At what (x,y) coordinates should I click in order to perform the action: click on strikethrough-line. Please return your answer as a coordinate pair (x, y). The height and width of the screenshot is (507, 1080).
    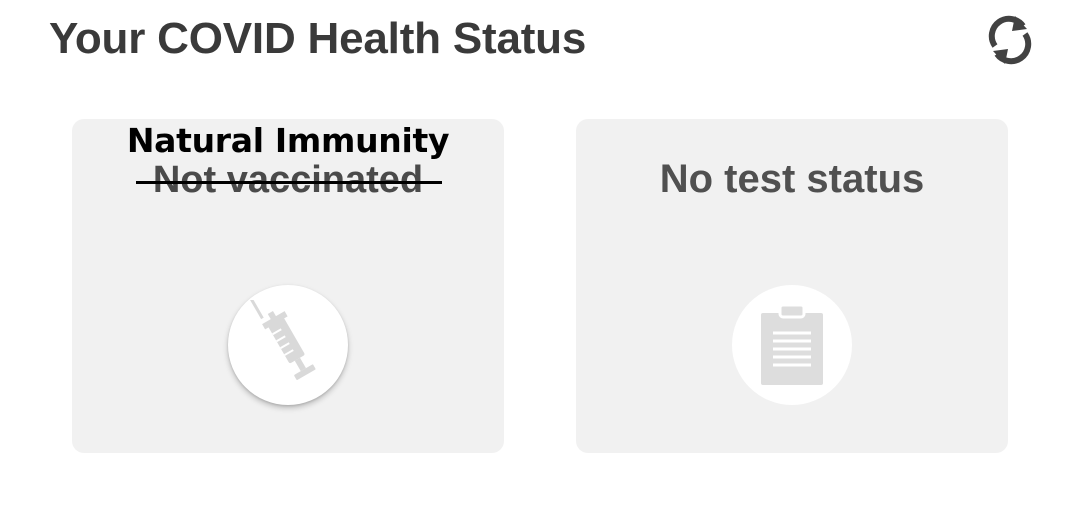
    Looking at the image, I should click on (289, 182).